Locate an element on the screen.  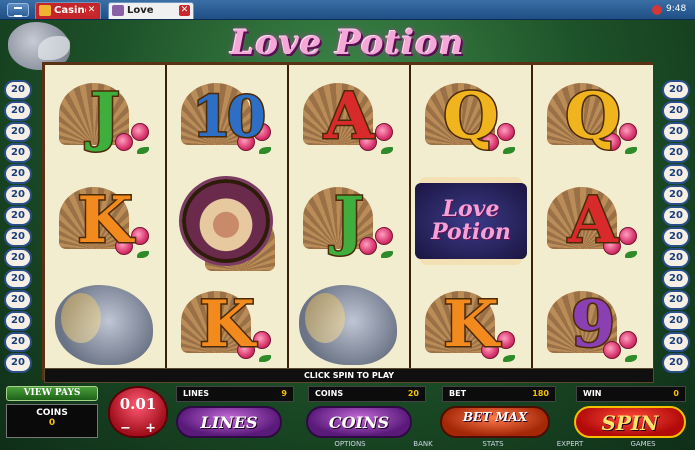
symbol-10: 10 is located at coordinates (229, 117).